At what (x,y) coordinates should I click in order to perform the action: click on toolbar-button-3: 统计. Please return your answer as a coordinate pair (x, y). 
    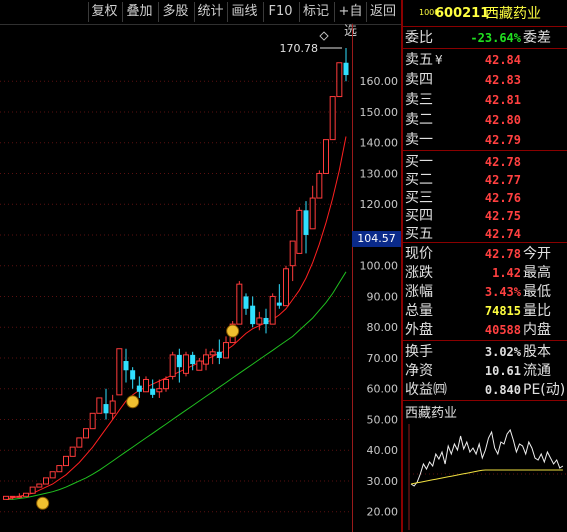
    Looking at the image, I should click on (210, 12).